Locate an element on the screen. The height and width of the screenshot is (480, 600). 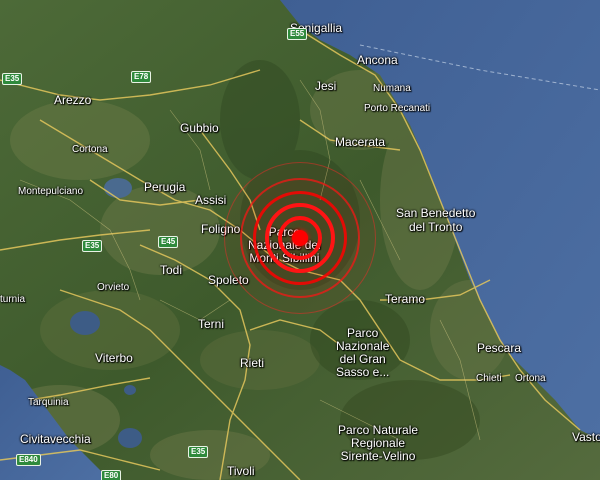
place-label: Montepulciano is located at coordinates (51, 191).